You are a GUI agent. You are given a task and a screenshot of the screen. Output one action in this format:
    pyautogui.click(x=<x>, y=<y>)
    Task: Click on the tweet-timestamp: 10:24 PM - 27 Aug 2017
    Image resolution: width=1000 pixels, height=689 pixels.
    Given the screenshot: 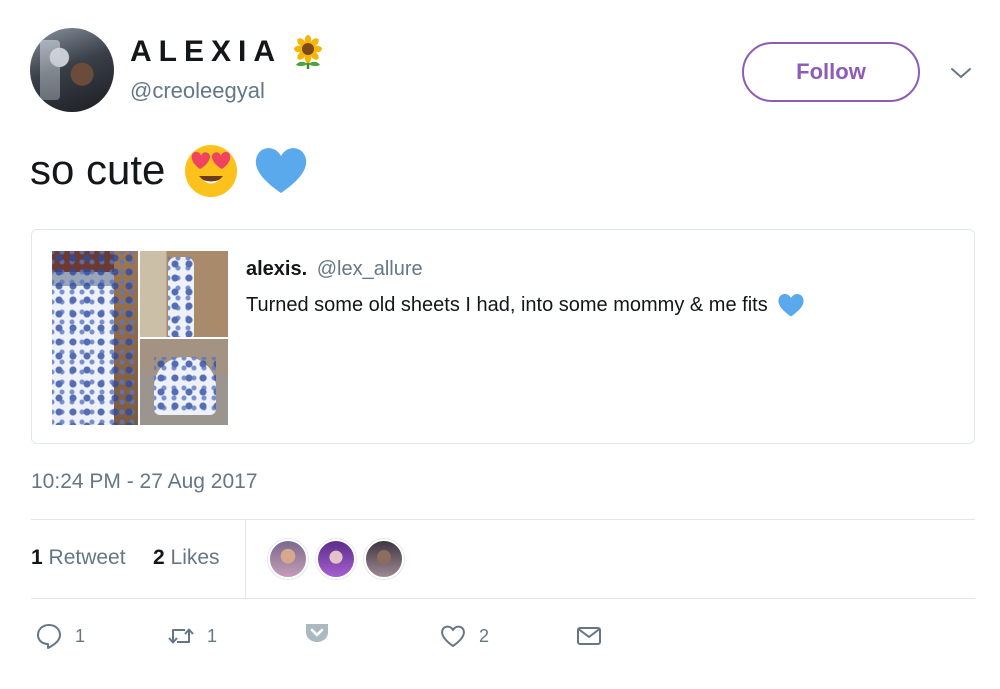 What is the action you would take?
    pyautogui.click(x=144, y=482)
    